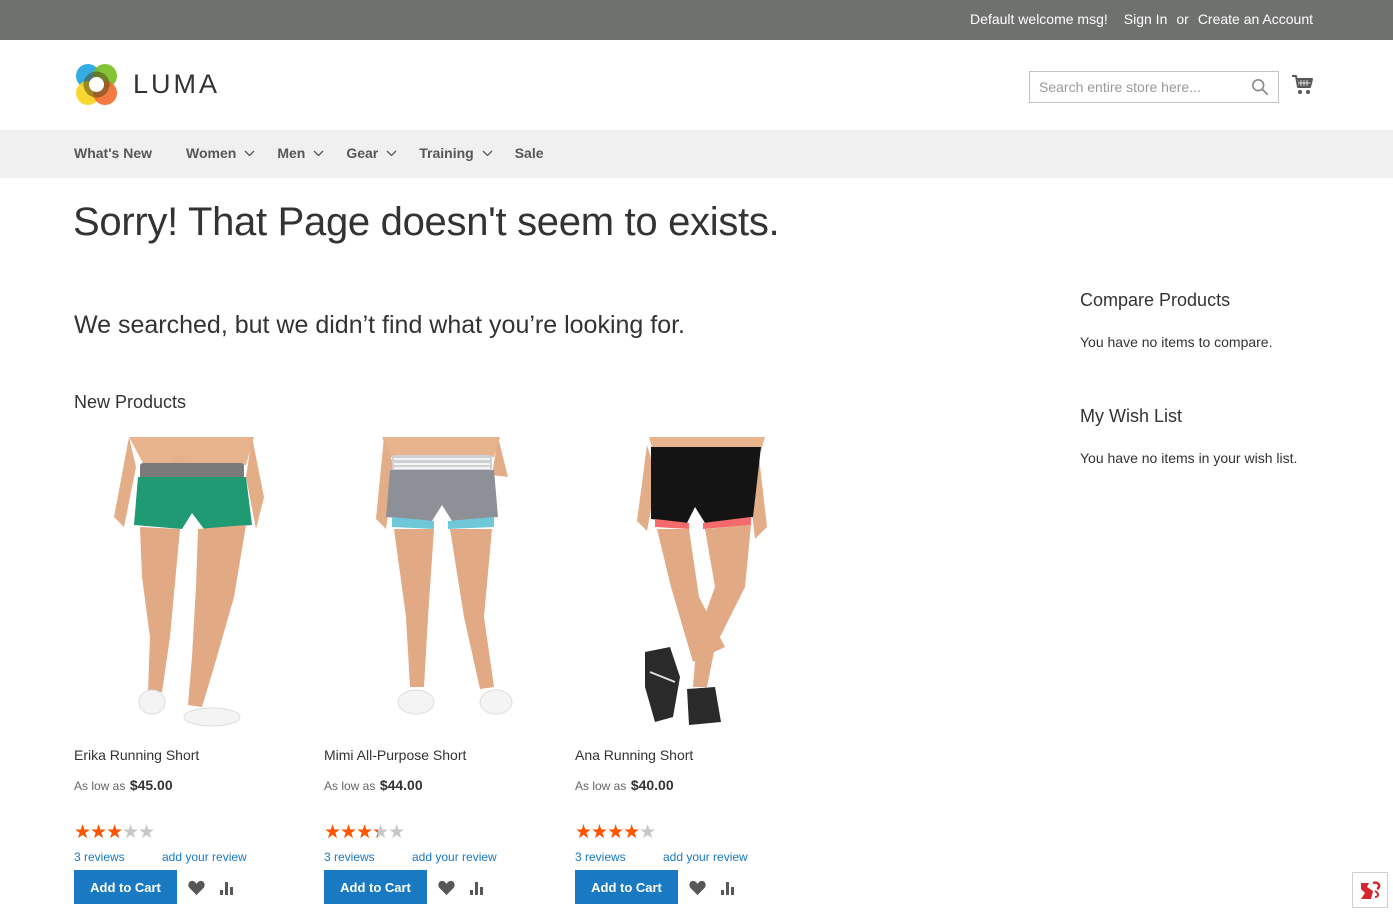 This screenshot has width=1393, height=913. What do you see at coordinates (1155, 300) in the screenshot?
I see `compare-products-title: Compare Products` at bounding box center [1155, 300].